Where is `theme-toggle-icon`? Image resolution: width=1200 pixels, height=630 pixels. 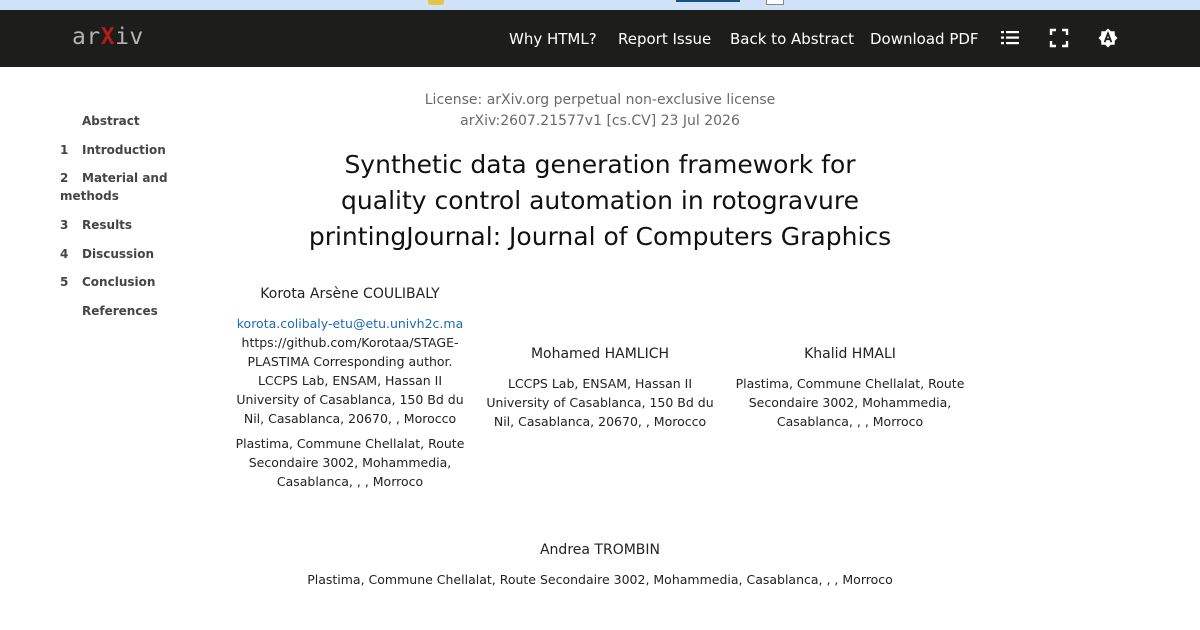 theme-toggle-icon is located at coordinates (1108, 38).